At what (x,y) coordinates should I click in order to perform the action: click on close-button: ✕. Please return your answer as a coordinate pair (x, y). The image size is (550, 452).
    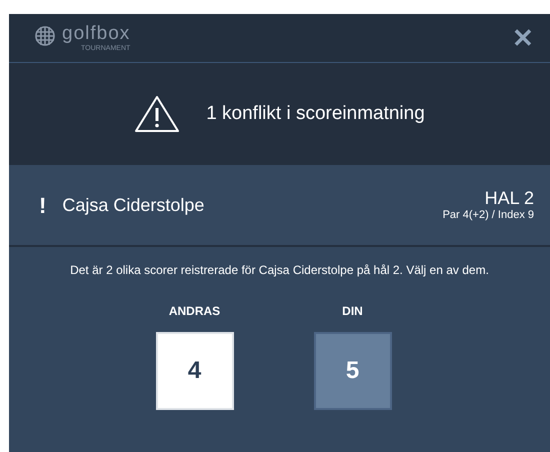
    Looking at the image, I should click on (523, 38).